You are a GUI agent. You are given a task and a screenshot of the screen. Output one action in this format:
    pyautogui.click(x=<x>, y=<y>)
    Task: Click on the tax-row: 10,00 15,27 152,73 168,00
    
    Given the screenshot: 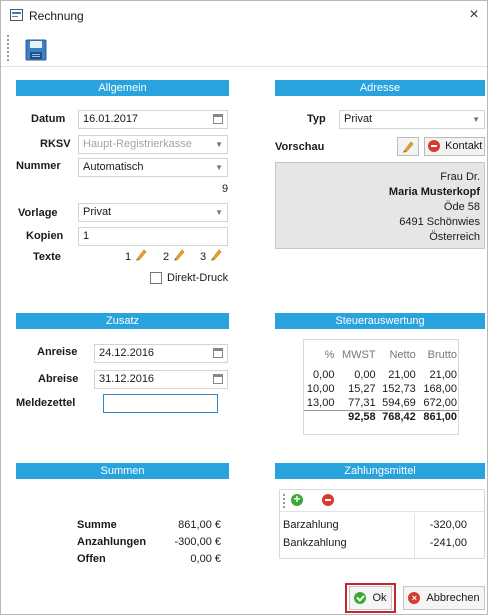 What is the action you would take?
    pyautogui.click(x=381, y=389)
    